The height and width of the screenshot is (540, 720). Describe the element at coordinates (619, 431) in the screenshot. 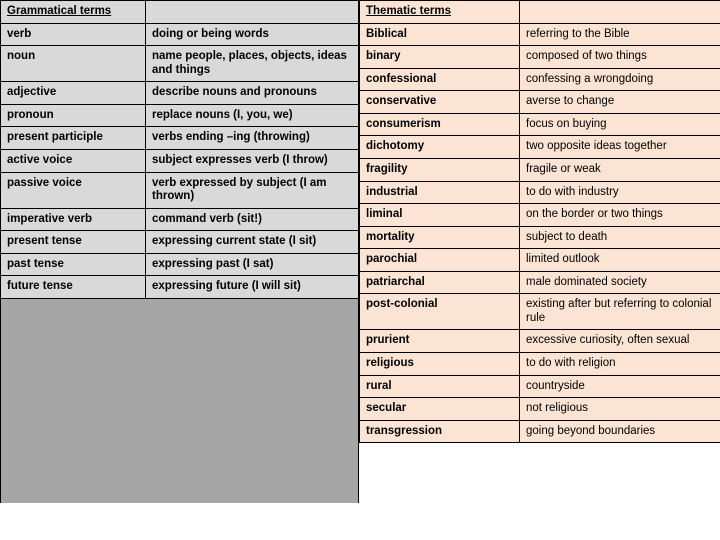

I see `definition-cell: going beyond boundaries` at that location.